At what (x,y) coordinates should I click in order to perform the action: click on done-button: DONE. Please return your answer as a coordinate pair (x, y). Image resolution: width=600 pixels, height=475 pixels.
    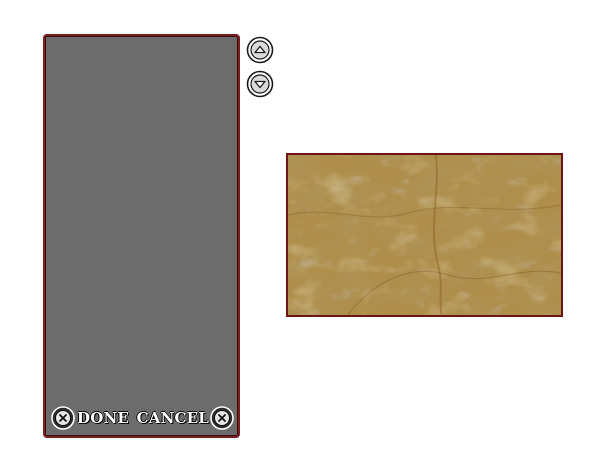
    Looking at the image, I should click on (90, 418).